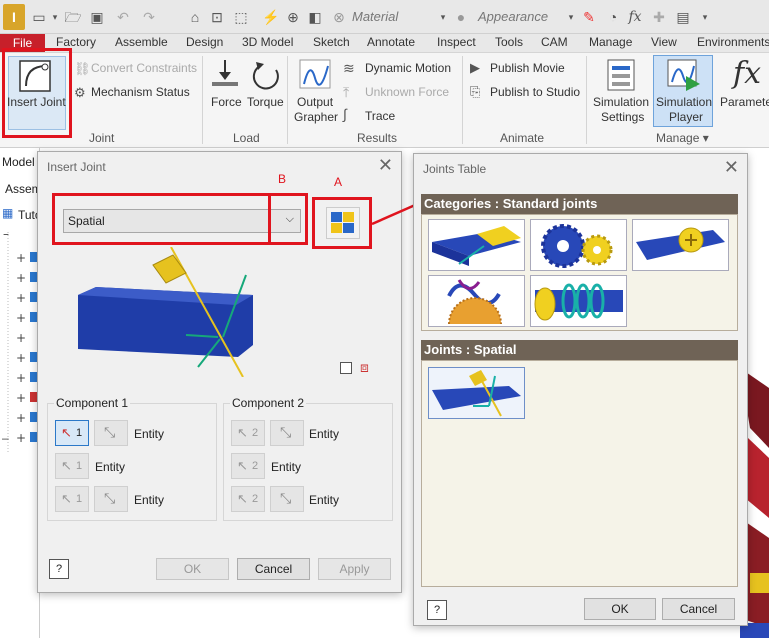  Describe the element at coordinates (271, 17) in the screenshot. I see `update-icon: ⚡` at that location.